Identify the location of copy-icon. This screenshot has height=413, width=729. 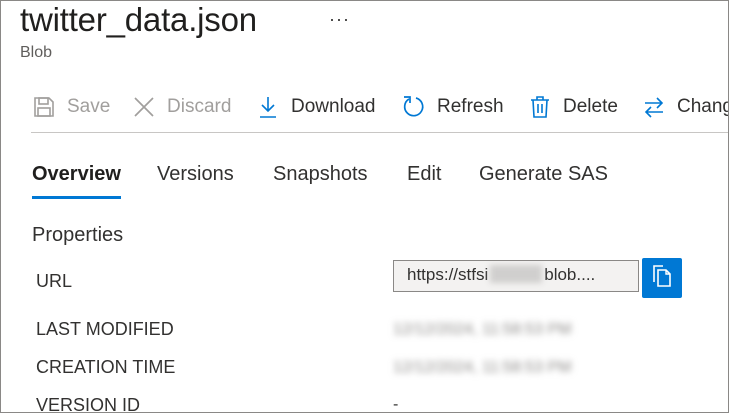
(662, 278).